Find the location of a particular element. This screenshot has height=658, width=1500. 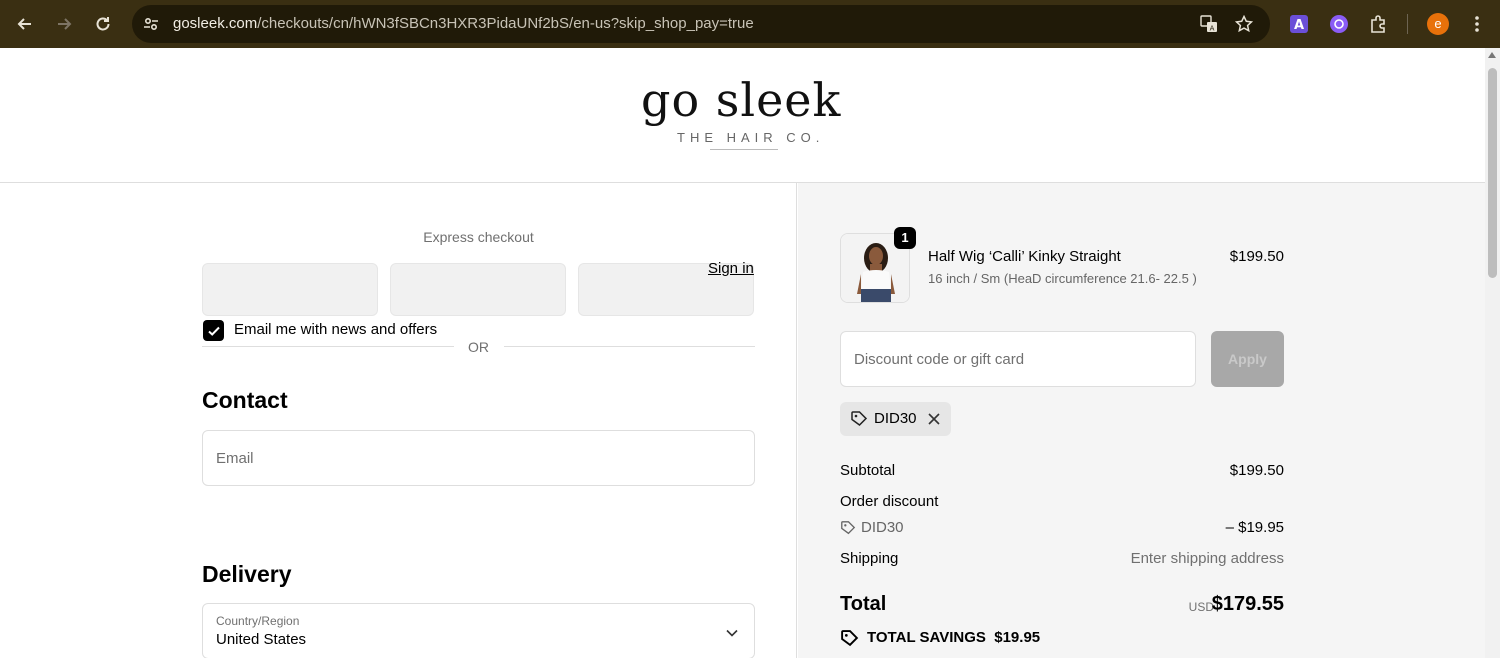

logo-tagline: THE HAIR CO. is located at coordinates (751, 137).